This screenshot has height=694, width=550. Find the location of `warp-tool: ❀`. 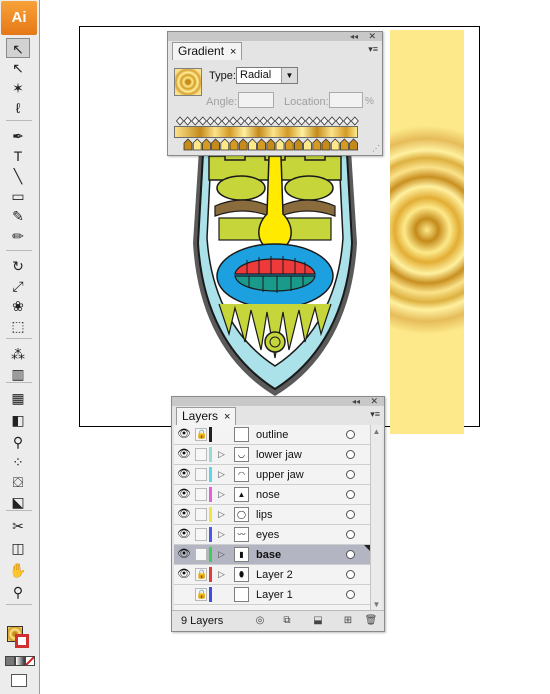

warp-tool: ❀ is located at coordinates (18, 306).